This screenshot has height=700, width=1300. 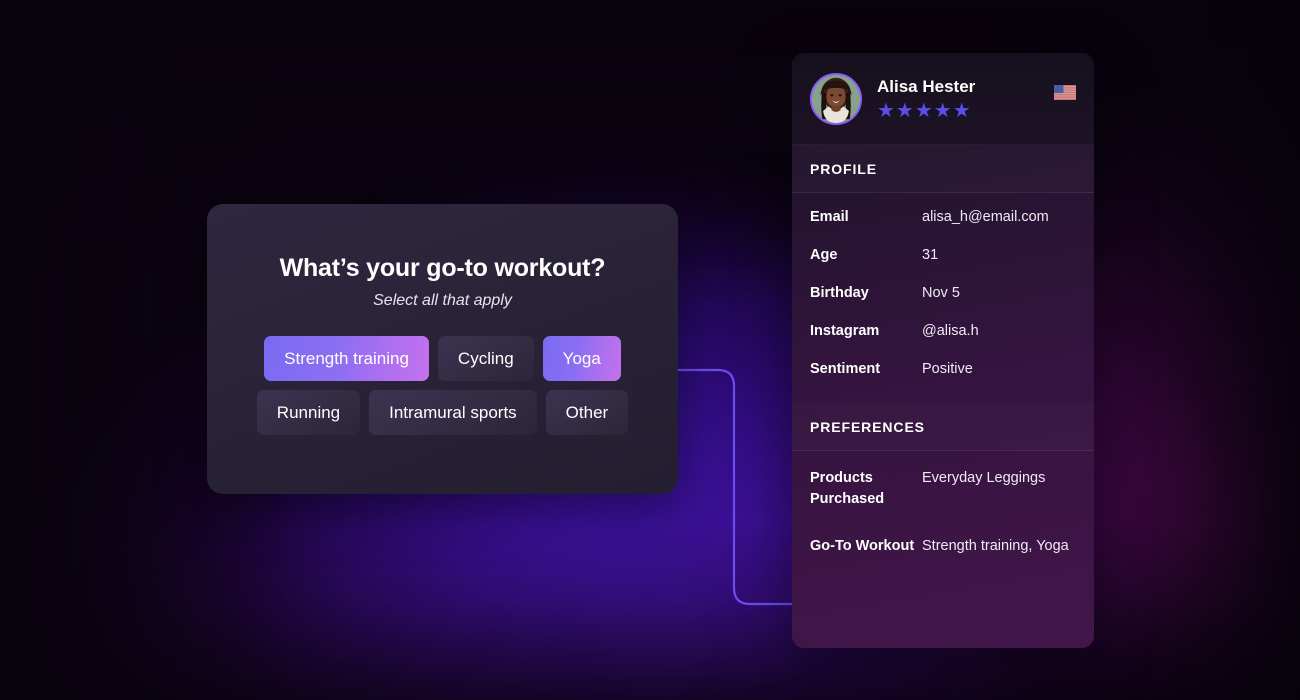 What do you see at coordinates (836, 98) in the screenshot?
I see `avatar` at bounding box center [836, 98].